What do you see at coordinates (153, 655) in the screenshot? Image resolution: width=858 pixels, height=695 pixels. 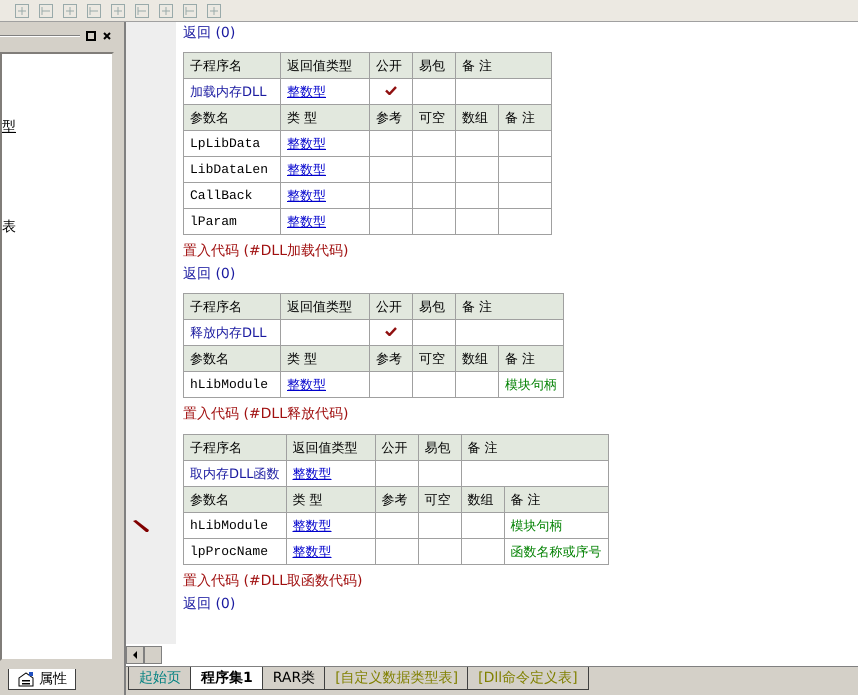 I see `scroll-thumb` at bounding box center [153, 655].